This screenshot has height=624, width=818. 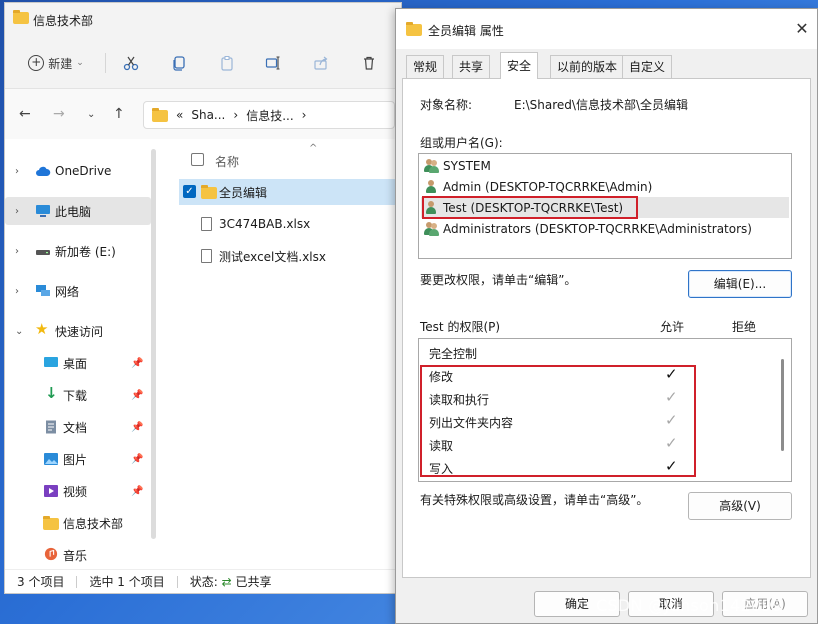 I want to click on permission-name: 修改, so click(x=441, y=377).